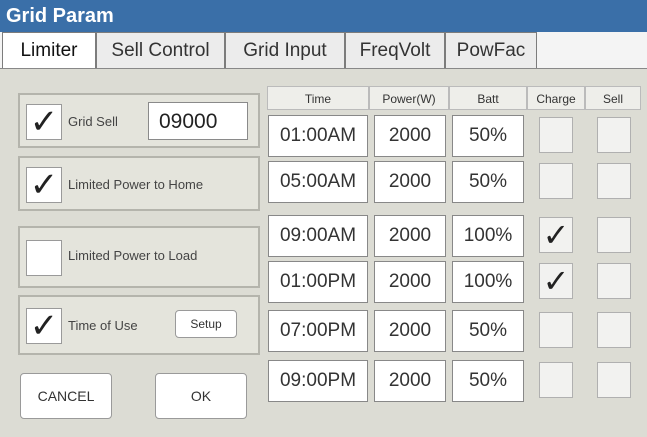 The width and height of the screenshot is (647, 437). Describe the element at coordinates (318, 236) in the screenshot. I see `row-3-time: 09:00AM` at that location.